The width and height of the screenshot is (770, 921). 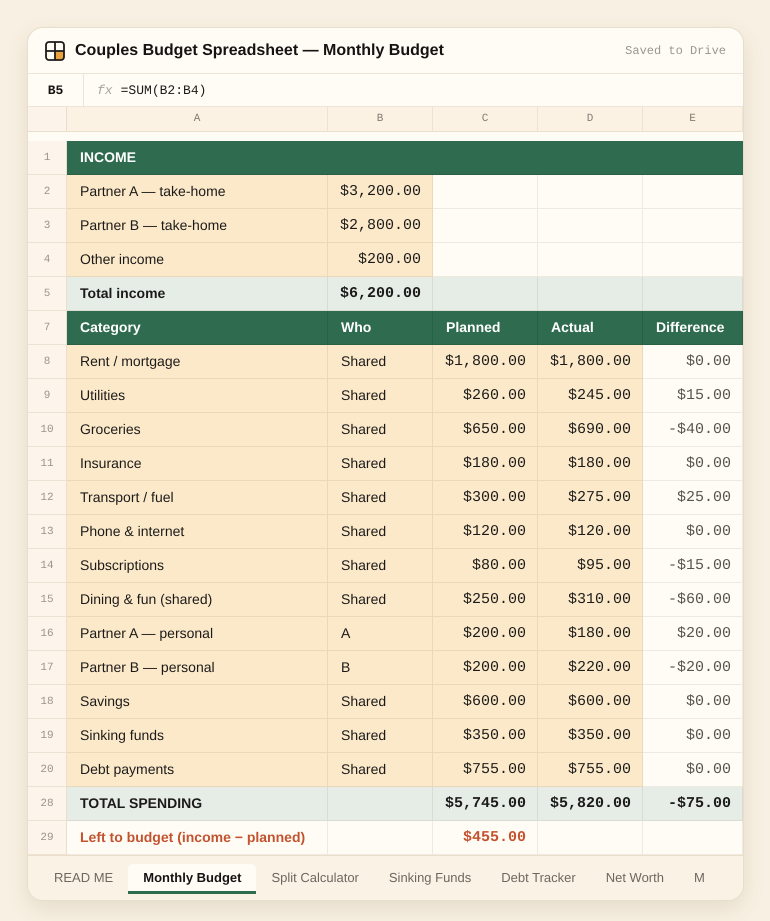 I want to click on row-number: 4, so click(x=47, y=260).